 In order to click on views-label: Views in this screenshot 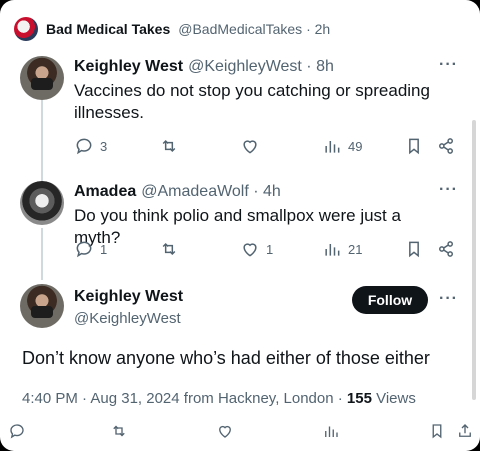, I will do `click(393, 398)`.